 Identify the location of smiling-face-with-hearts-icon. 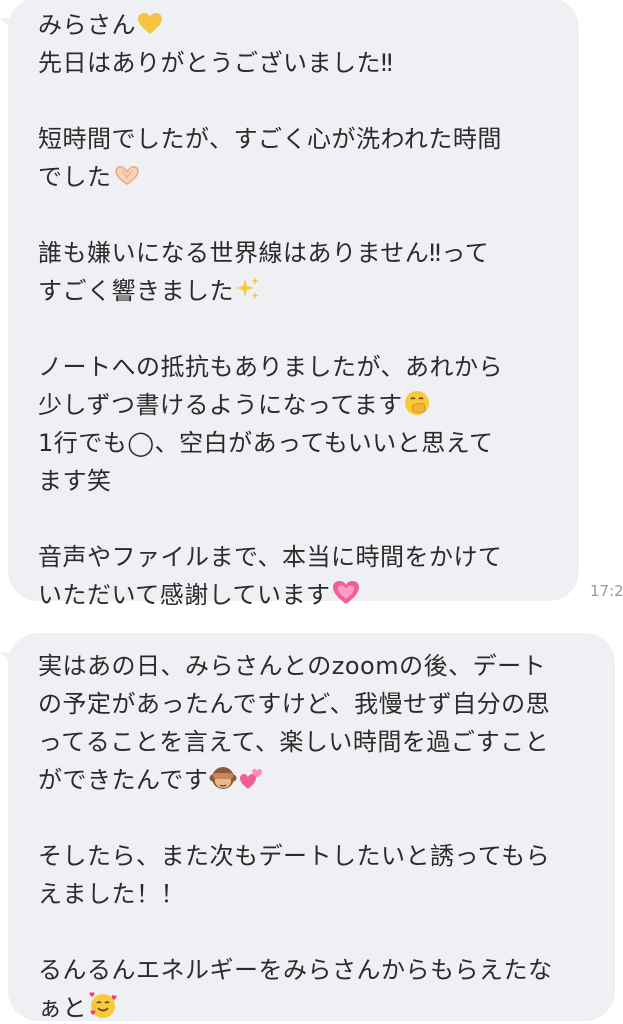
(103, 1007).